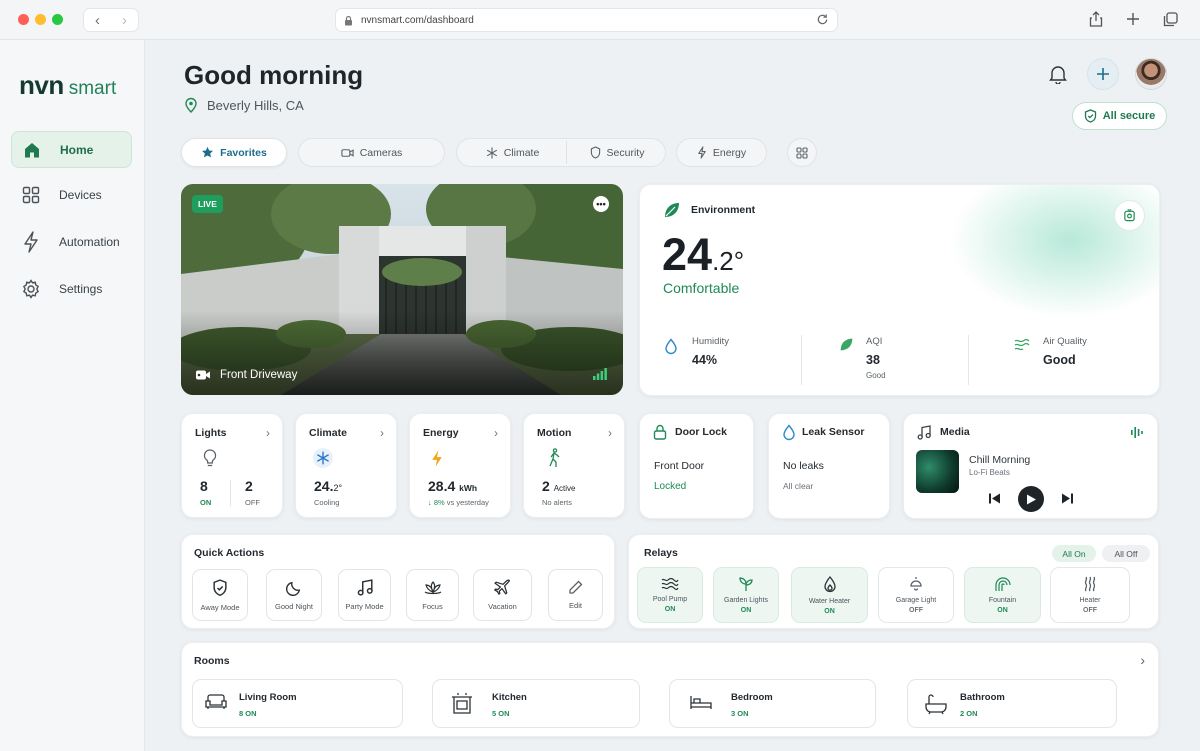  What do you see at coordinates (71, 194) in the screenshot?
I see `sidebar-item-devices: Devices` at bounding box center [71, 194].